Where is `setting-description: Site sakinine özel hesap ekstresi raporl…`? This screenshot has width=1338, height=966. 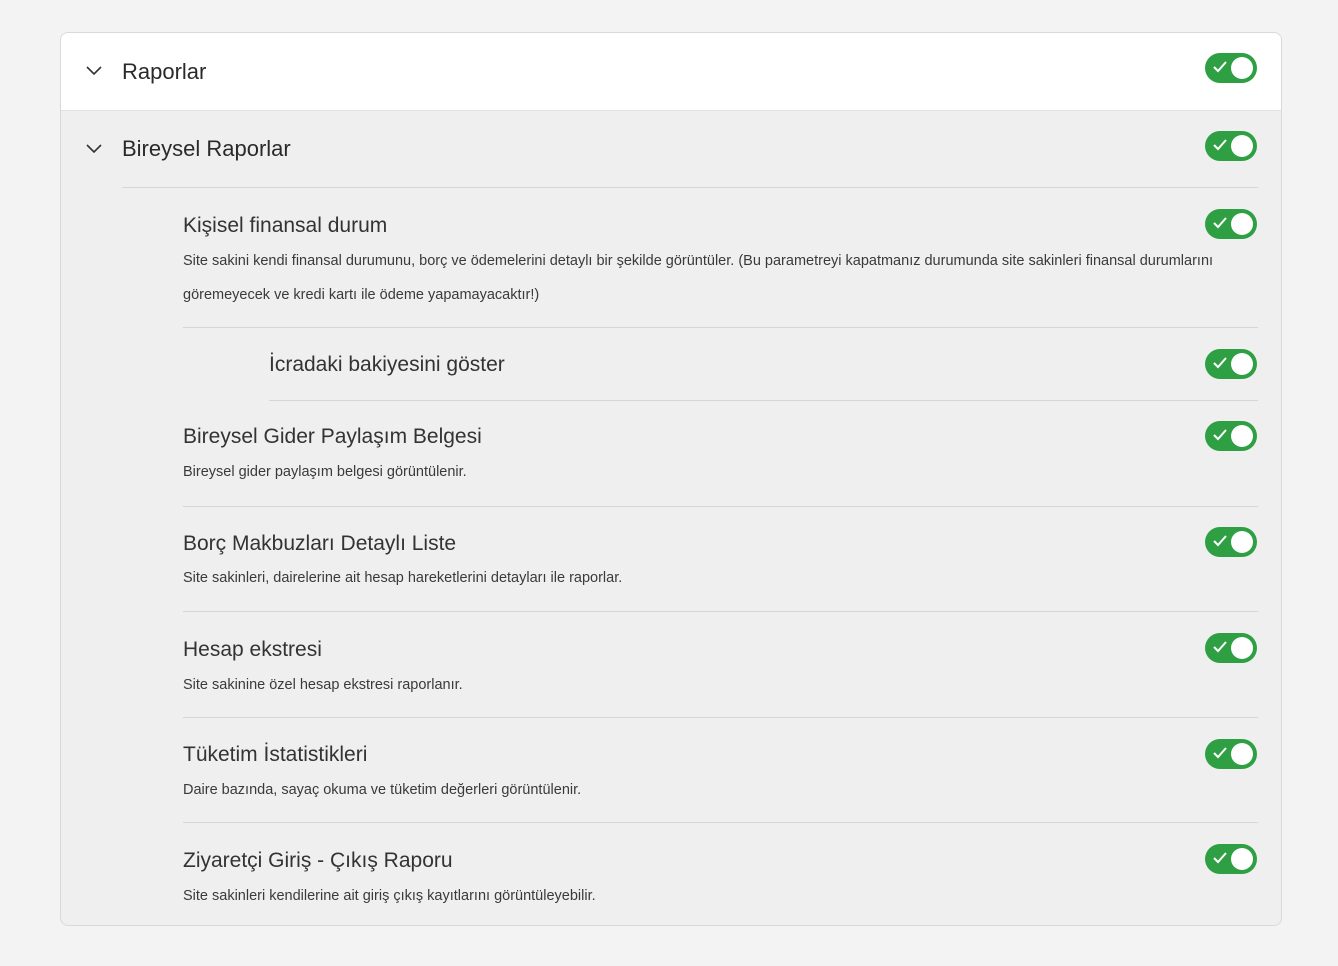
setting-description: Site sakinine özel hesap ekstresi raporl… is located at coordinates (323, 685).